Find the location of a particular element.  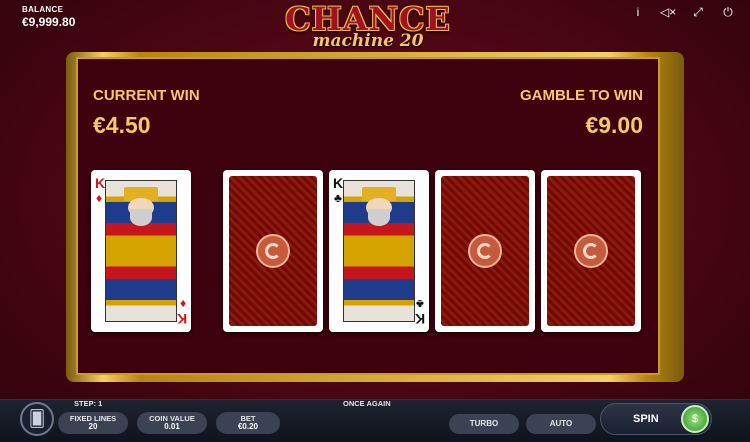

current-win-value: €4.50 is located at coordinates (122, 125).